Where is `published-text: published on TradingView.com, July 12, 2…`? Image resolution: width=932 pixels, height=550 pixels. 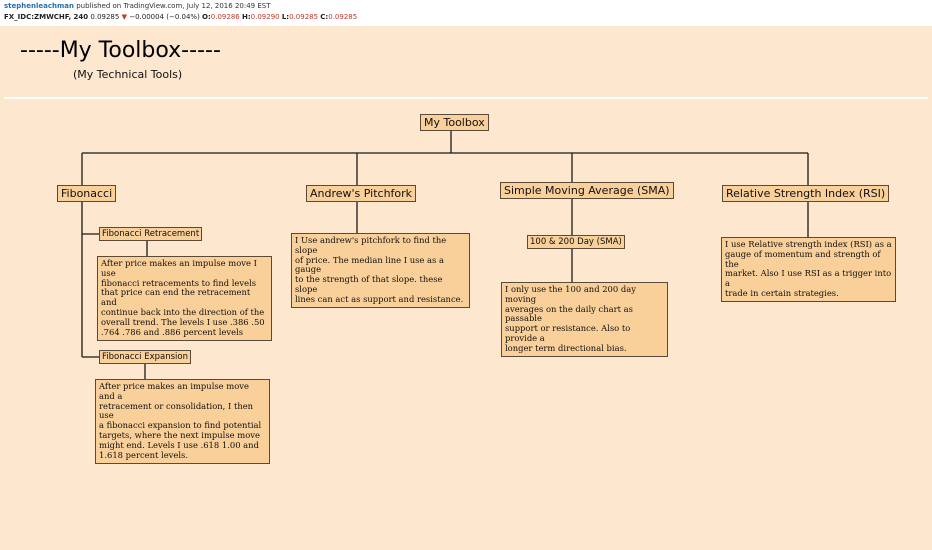
published-text: published on TradingView.com, July 12, 2… is located at coordinates (173, 6).